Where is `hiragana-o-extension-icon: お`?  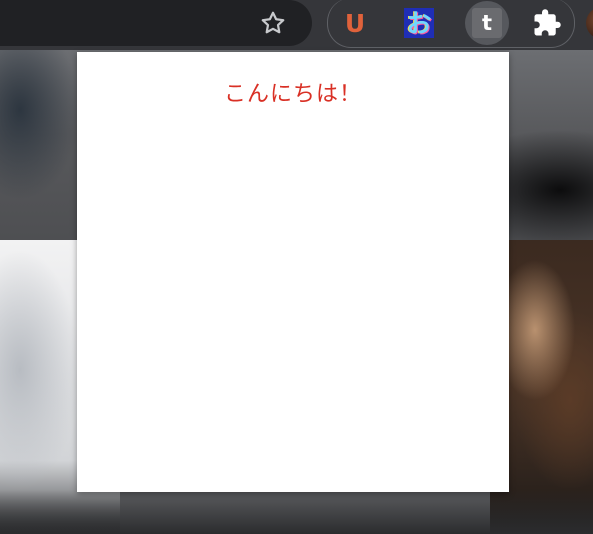 hiragana-o-extension-icon: お is located at coordinates (419, 23).